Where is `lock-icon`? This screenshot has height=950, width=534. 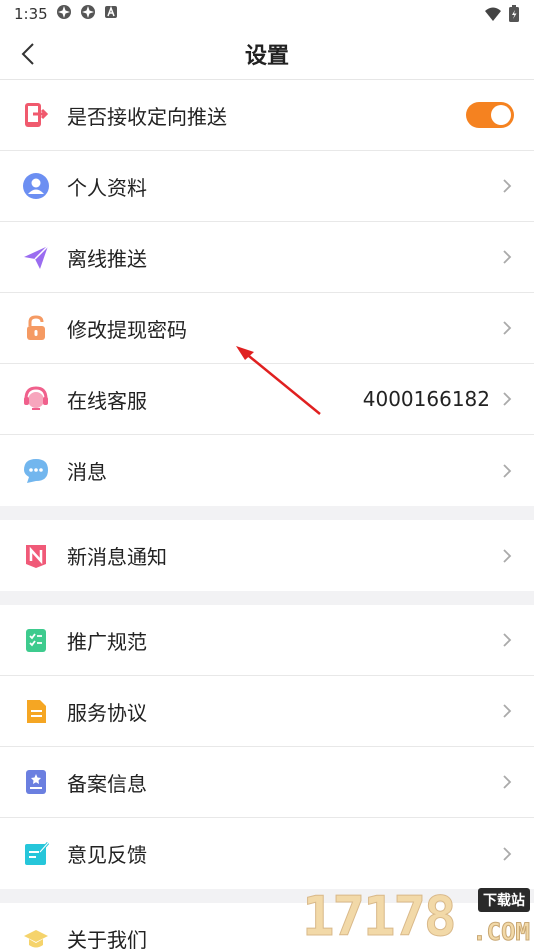 lock-icon is located at coordinates (36, 328).